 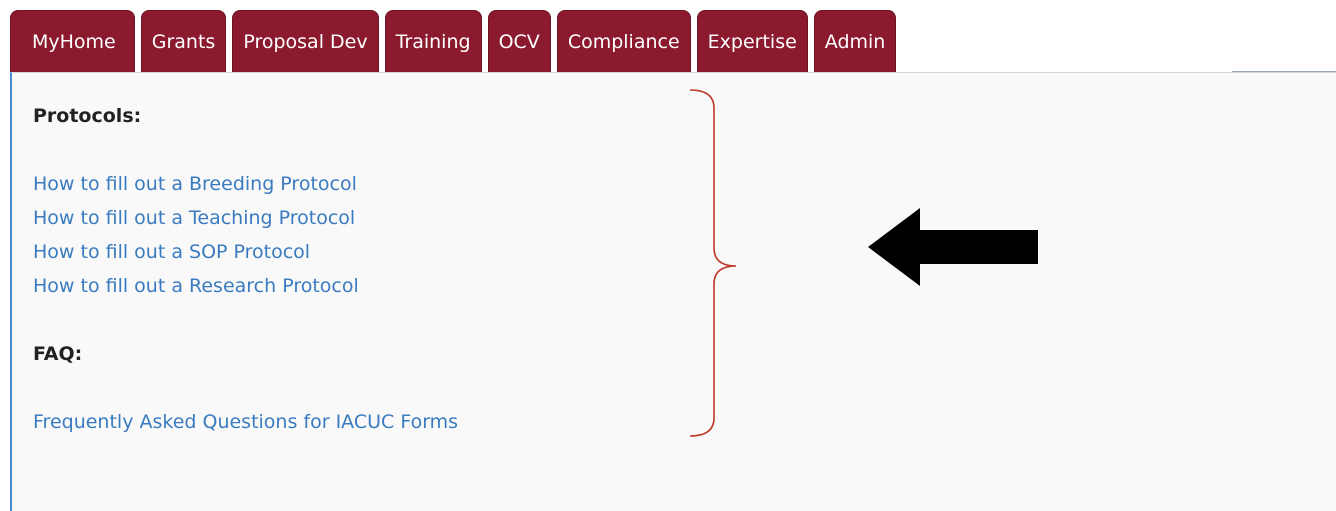 I want to click on right-curly-brace-icon, so click(x=713, y=263).